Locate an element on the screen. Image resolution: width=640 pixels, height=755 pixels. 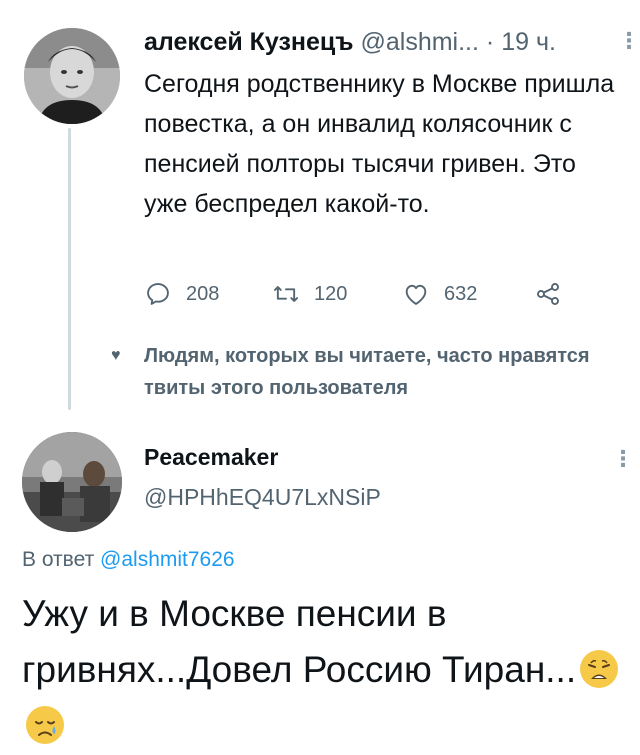
weary-face-emoji is located at coordinates (599, 669).